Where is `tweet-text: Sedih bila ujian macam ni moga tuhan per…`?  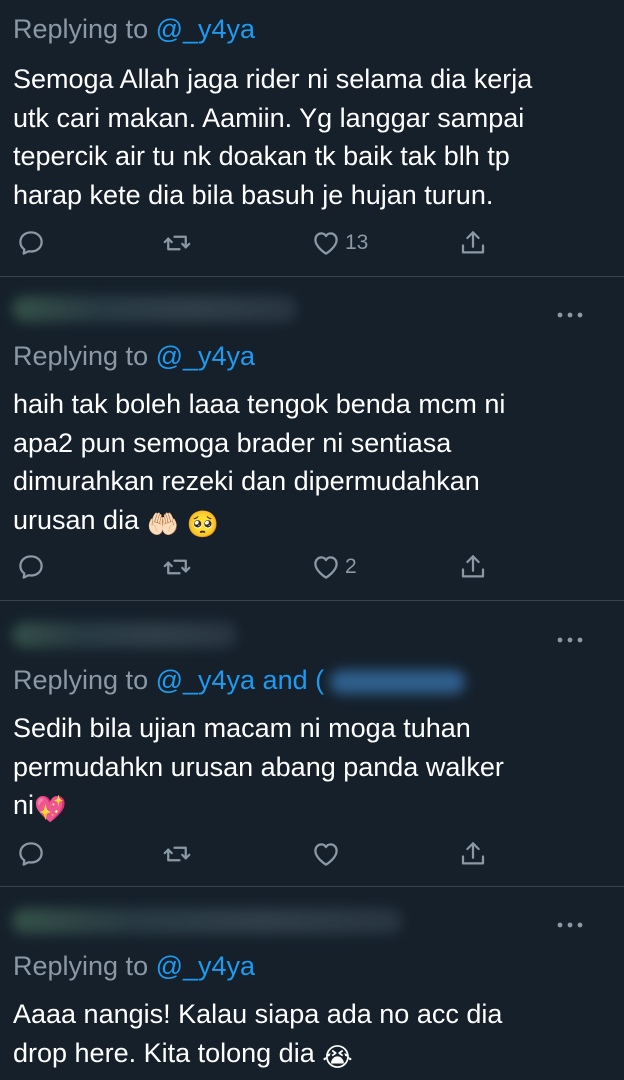 tweet-text: Sedih bila ujian macam ni moga tuhan per… is located at coordinates (313, 767).